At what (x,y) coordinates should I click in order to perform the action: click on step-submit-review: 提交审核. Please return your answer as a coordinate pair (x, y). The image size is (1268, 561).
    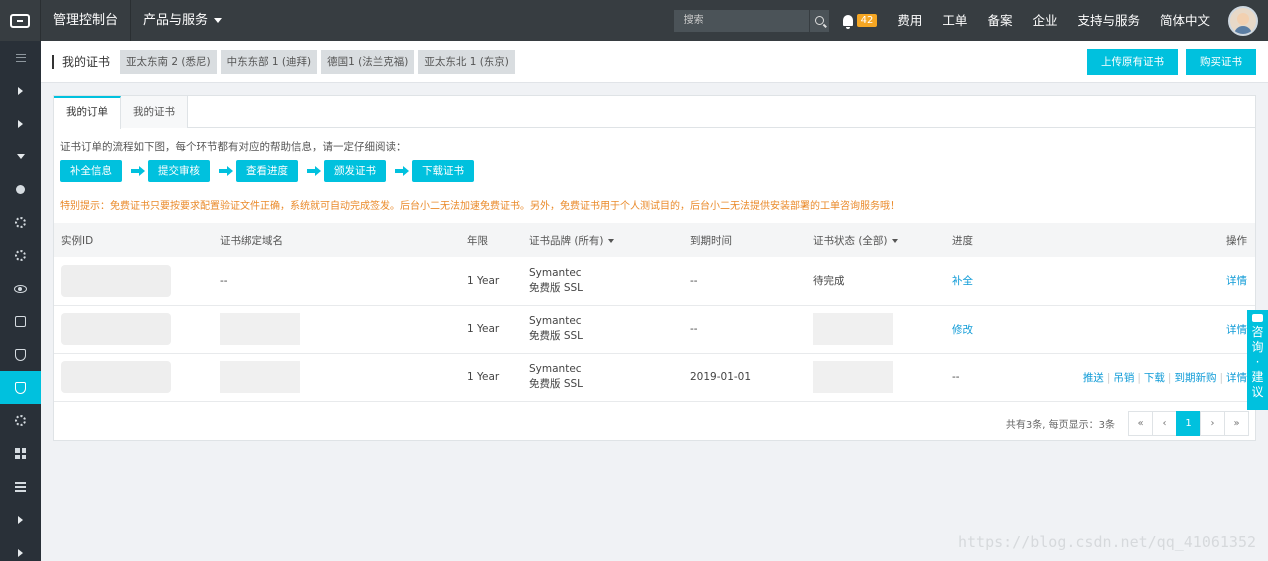
    Looking at the image, I should click on (179, 171).